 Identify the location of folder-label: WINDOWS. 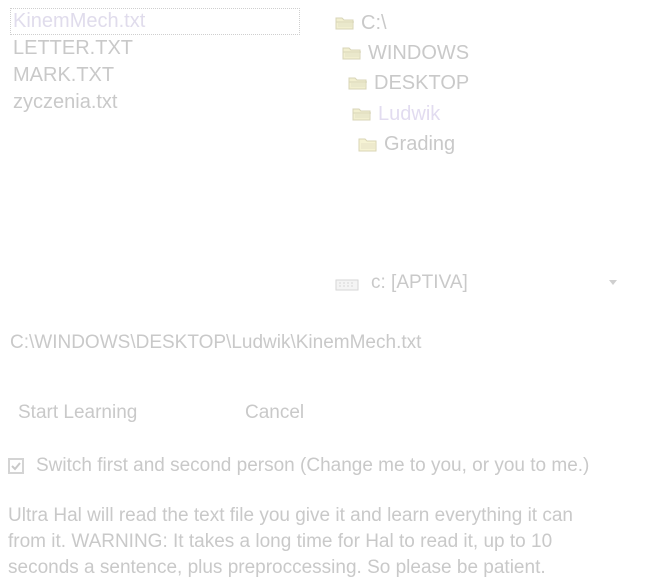
(419, 53).